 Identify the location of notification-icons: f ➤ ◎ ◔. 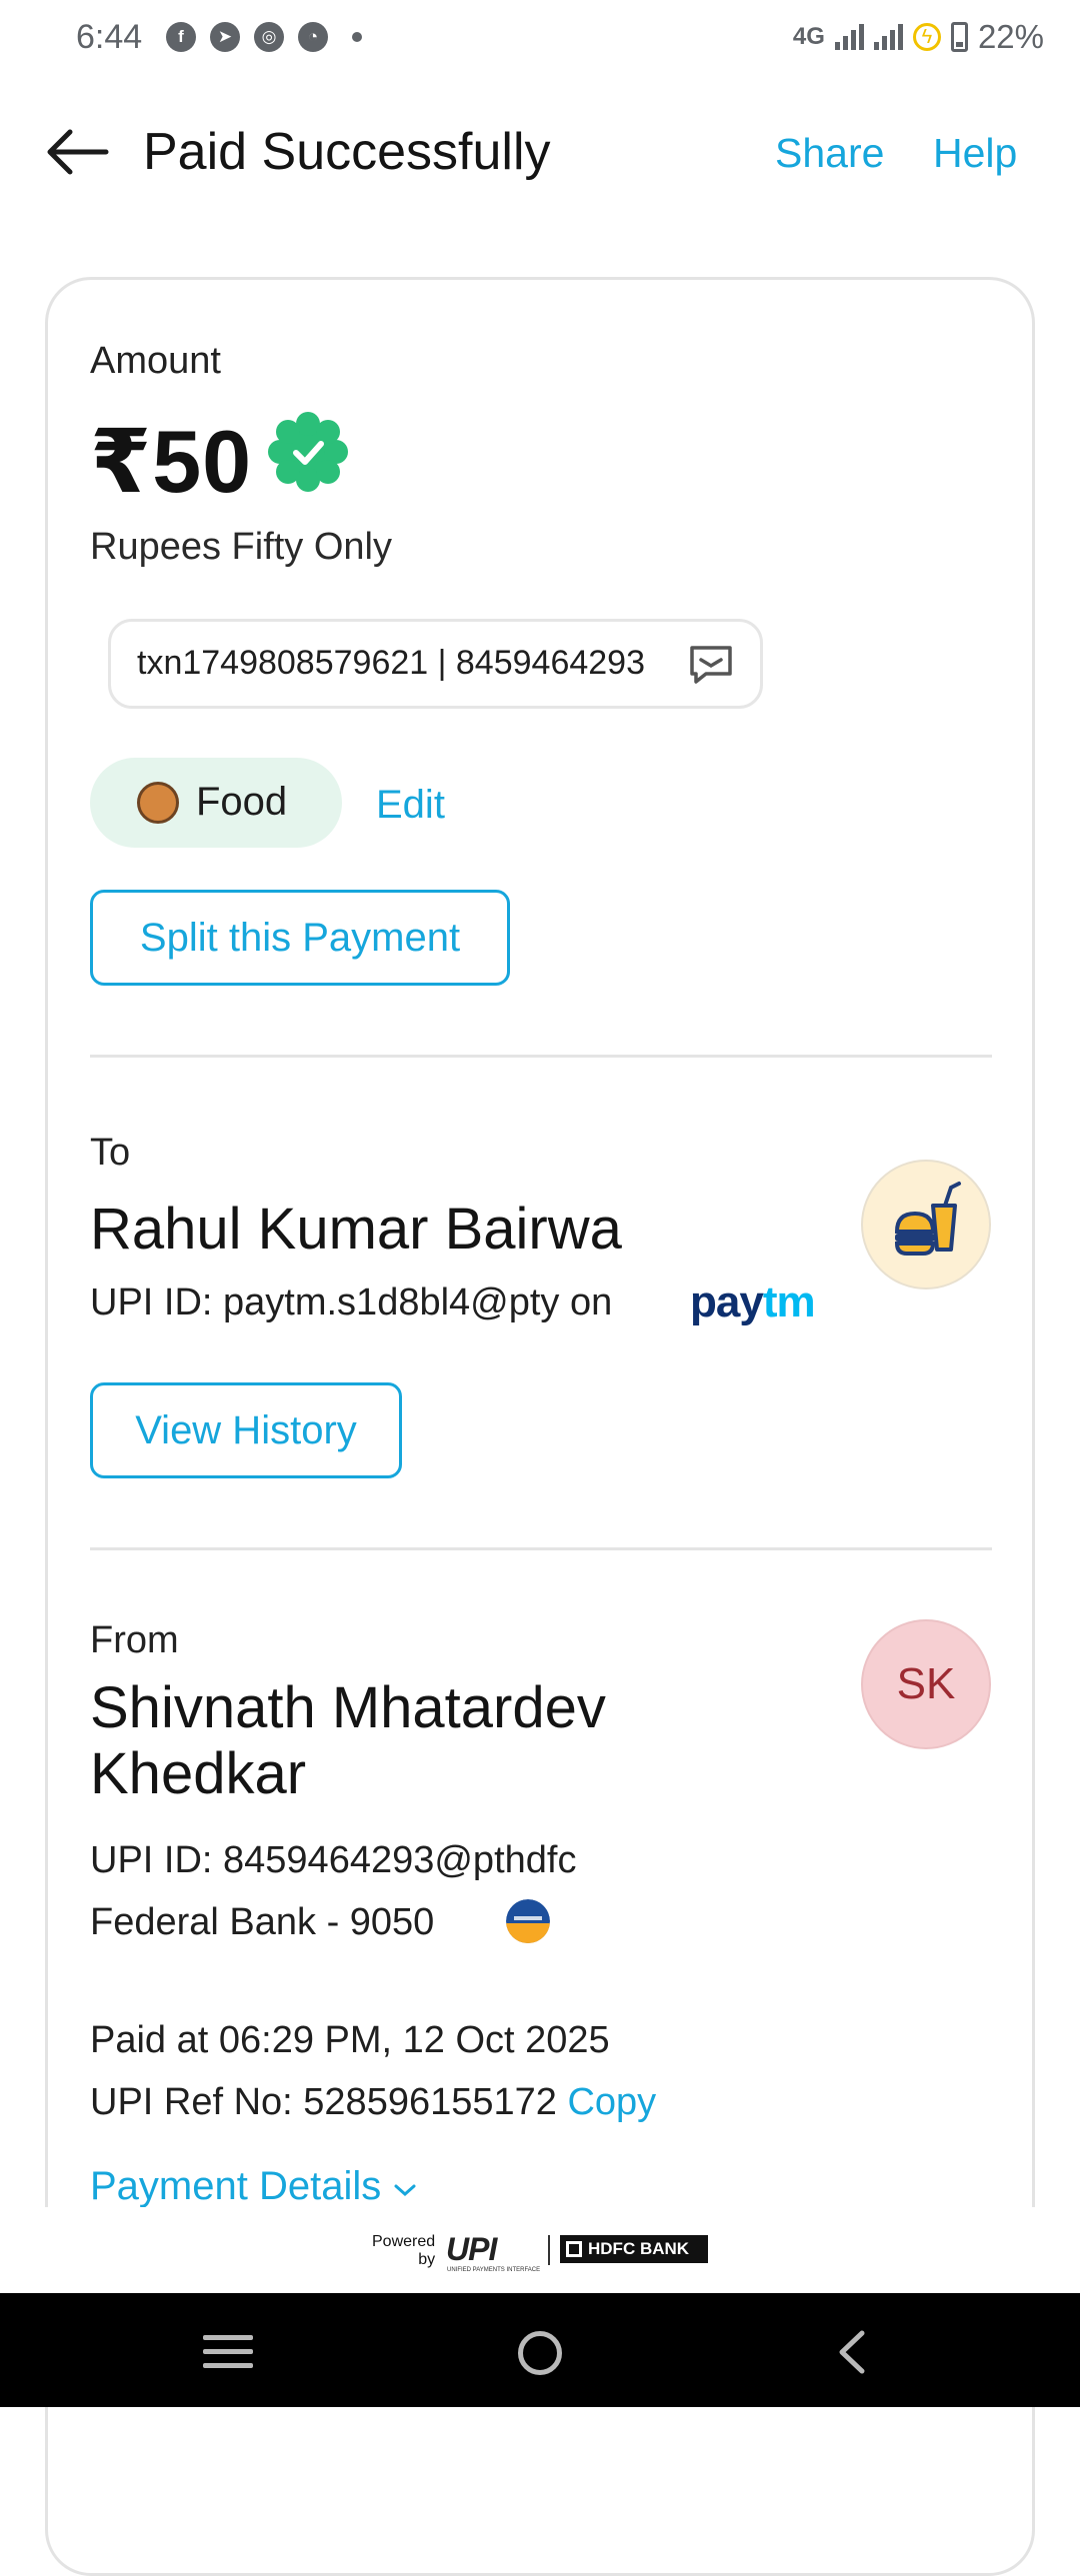
(264, 37).